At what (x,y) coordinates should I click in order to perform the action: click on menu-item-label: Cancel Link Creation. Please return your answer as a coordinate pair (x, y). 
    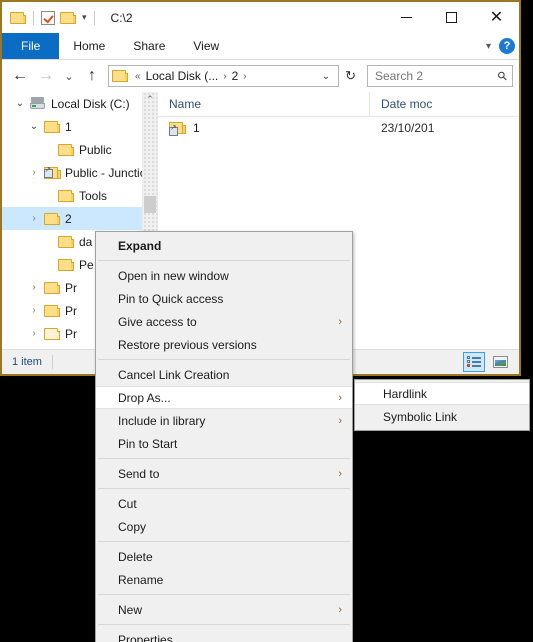
    Looking at the image, I should click on (174, 374).